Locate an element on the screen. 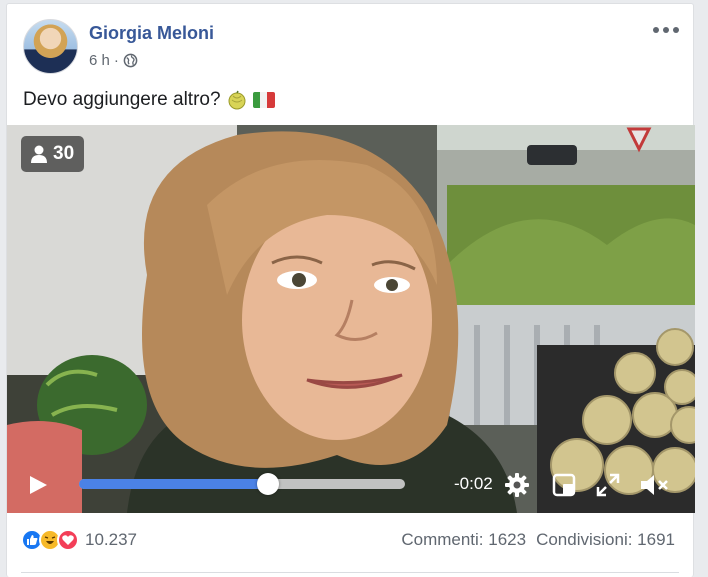 Image resolution: width=708 pixels, height=577 pixels. footer-divider is located at coordinates (350, 572).